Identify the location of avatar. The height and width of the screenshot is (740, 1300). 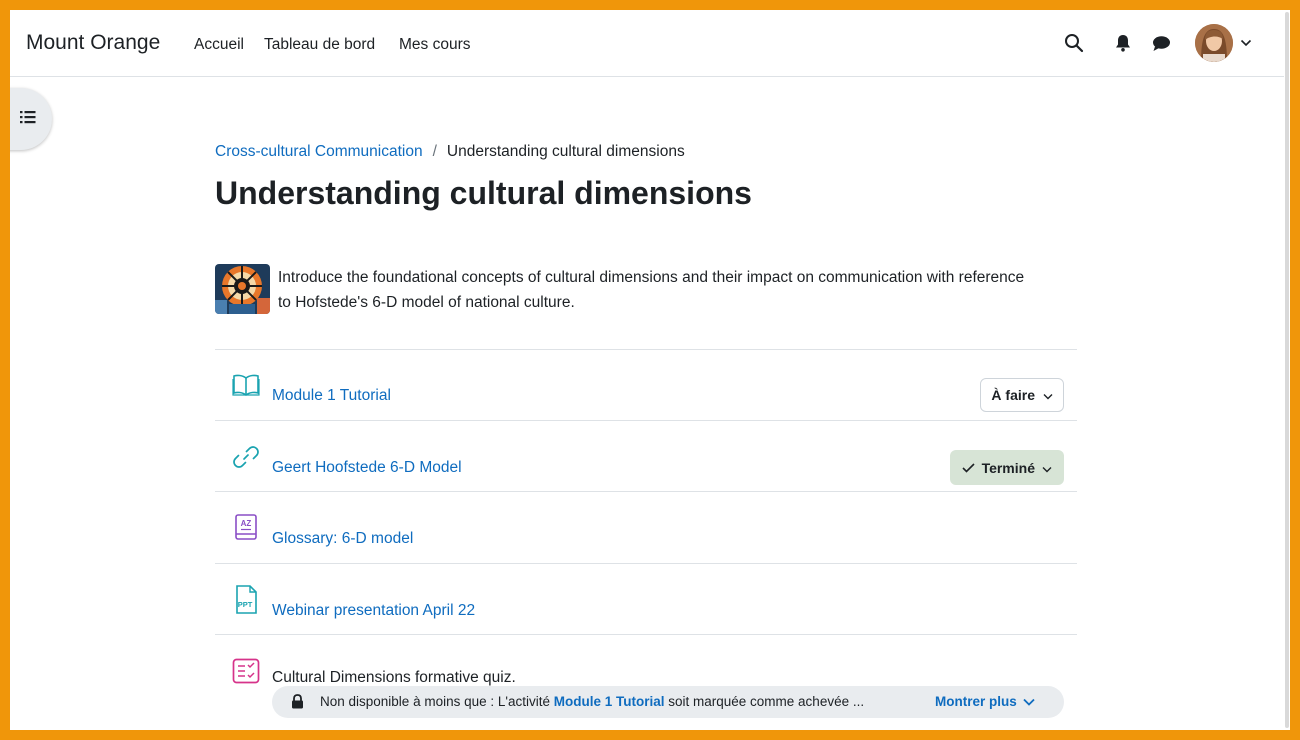
(1214, 43).